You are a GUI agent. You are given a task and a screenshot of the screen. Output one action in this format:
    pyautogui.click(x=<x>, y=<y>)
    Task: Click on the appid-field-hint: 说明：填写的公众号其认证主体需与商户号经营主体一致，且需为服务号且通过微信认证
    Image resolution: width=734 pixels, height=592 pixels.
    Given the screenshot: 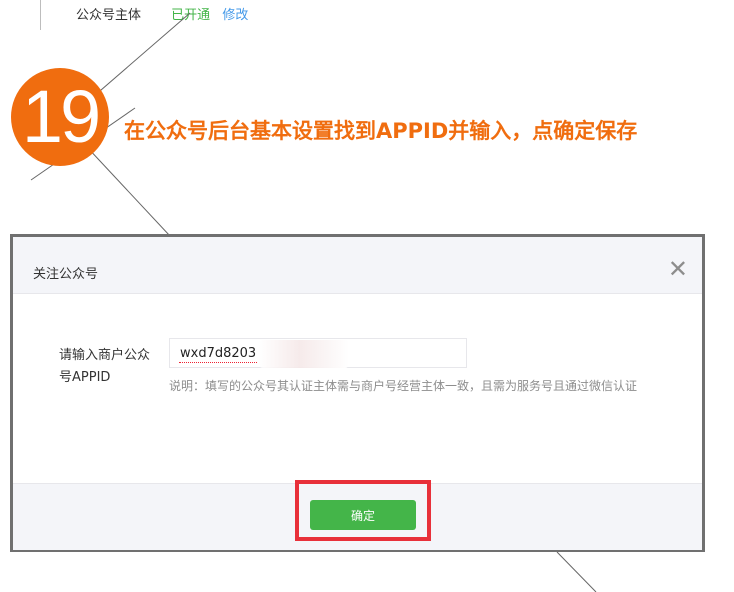 What is the action you would take?
    pyautogui.click(x=403, y=386)
    